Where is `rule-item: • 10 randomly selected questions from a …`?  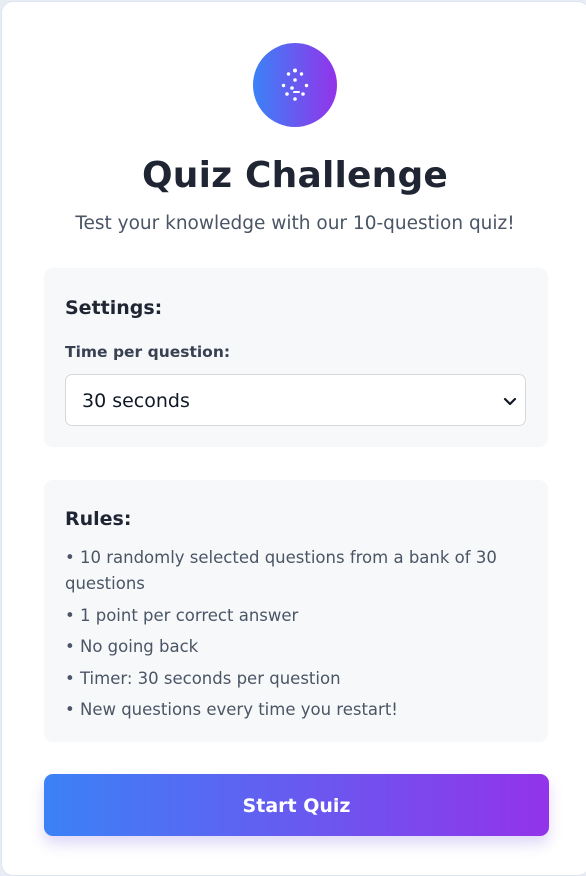
rule-item: • 10 randomly selected questions from a … is located at coordinates (281, 570).